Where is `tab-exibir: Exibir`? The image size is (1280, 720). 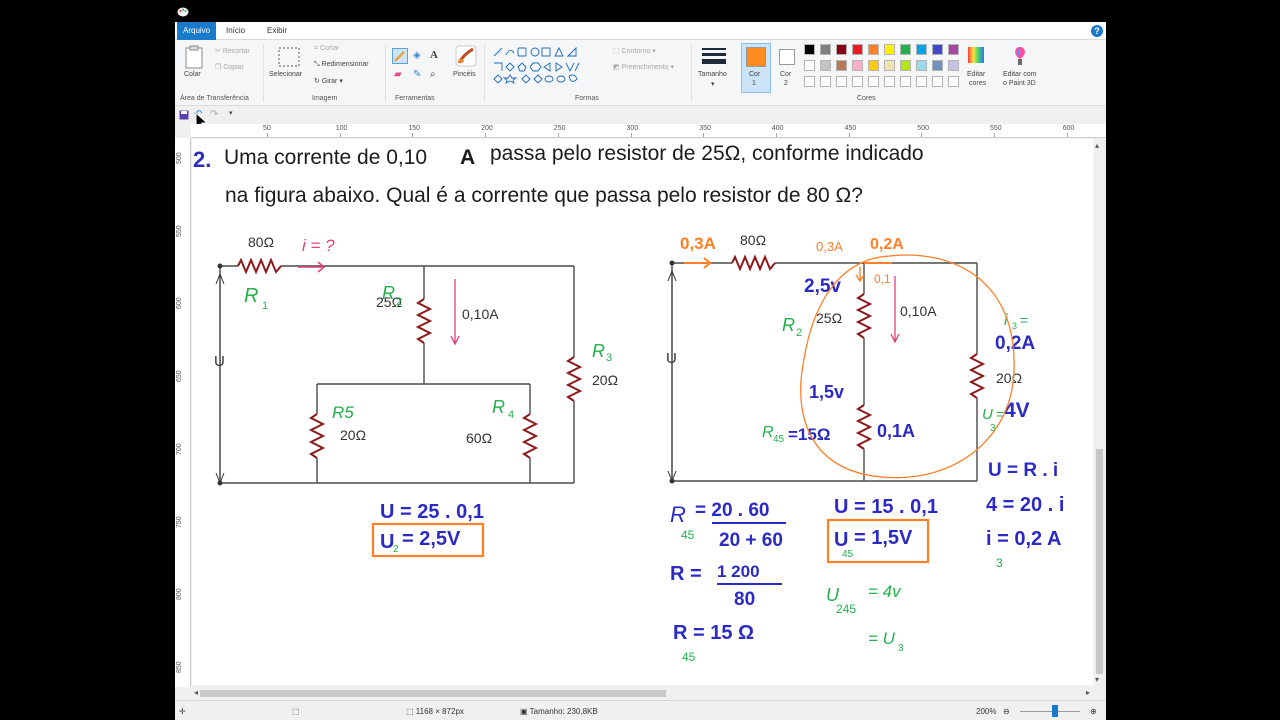
tab-exibir: Exibir is located at coordinates (277, 31).